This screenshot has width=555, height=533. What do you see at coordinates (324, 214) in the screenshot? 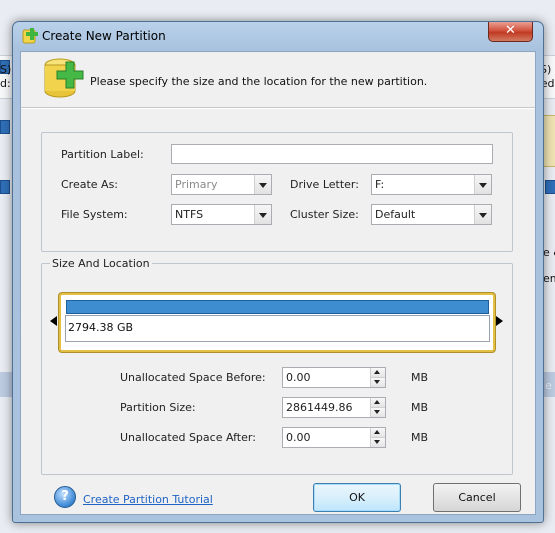
I see `cluster-size-label: Cluster Size:` at bounding box center [324, 214].